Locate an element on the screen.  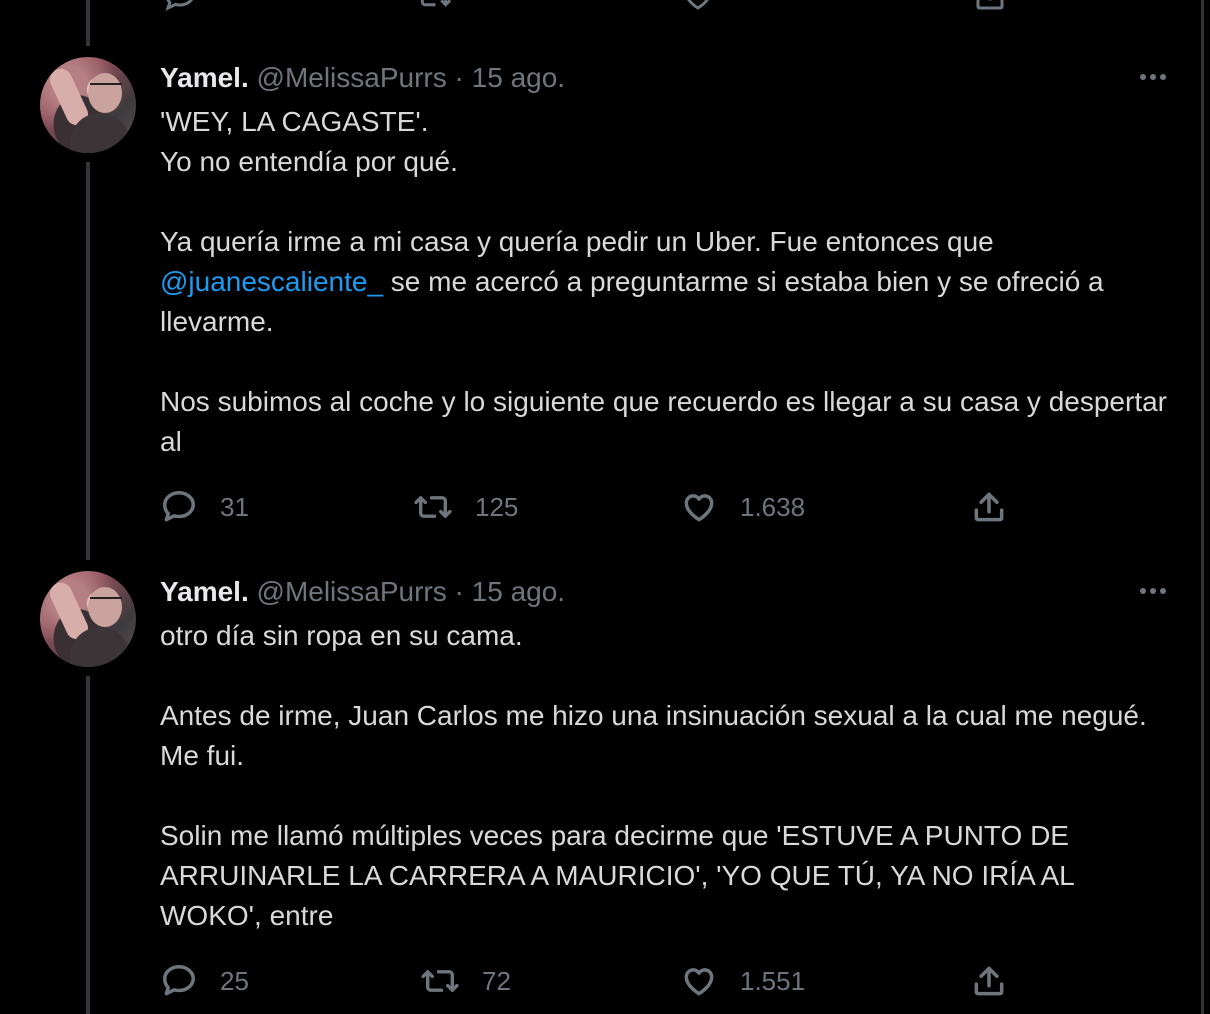
tweet-actions: 25 72 1.551 is located at coordinates (590, 981).